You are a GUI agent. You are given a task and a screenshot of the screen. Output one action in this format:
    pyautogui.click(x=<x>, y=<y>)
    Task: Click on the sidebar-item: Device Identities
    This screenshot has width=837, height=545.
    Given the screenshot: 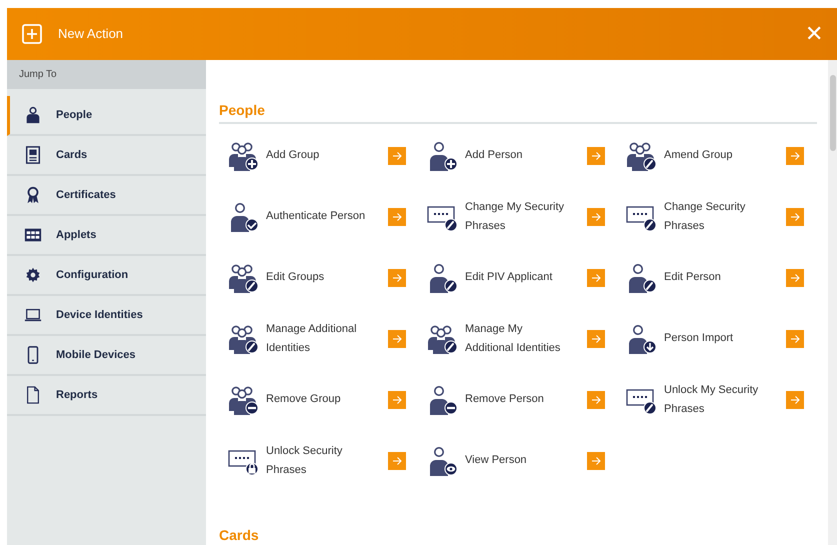 What is the action you would take?
    pyautogui.click(x=106, y=316)
    